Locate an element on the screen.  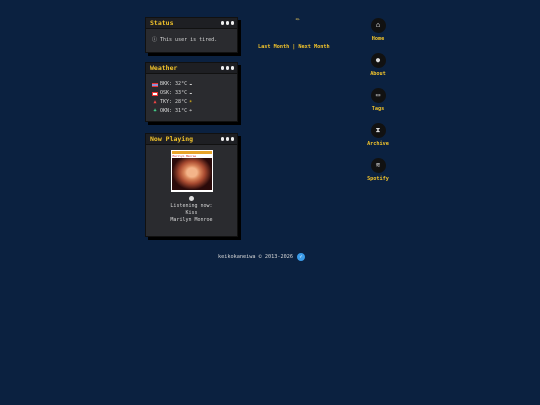
home-icon: ⌂ is located at coordinates (378, 25).